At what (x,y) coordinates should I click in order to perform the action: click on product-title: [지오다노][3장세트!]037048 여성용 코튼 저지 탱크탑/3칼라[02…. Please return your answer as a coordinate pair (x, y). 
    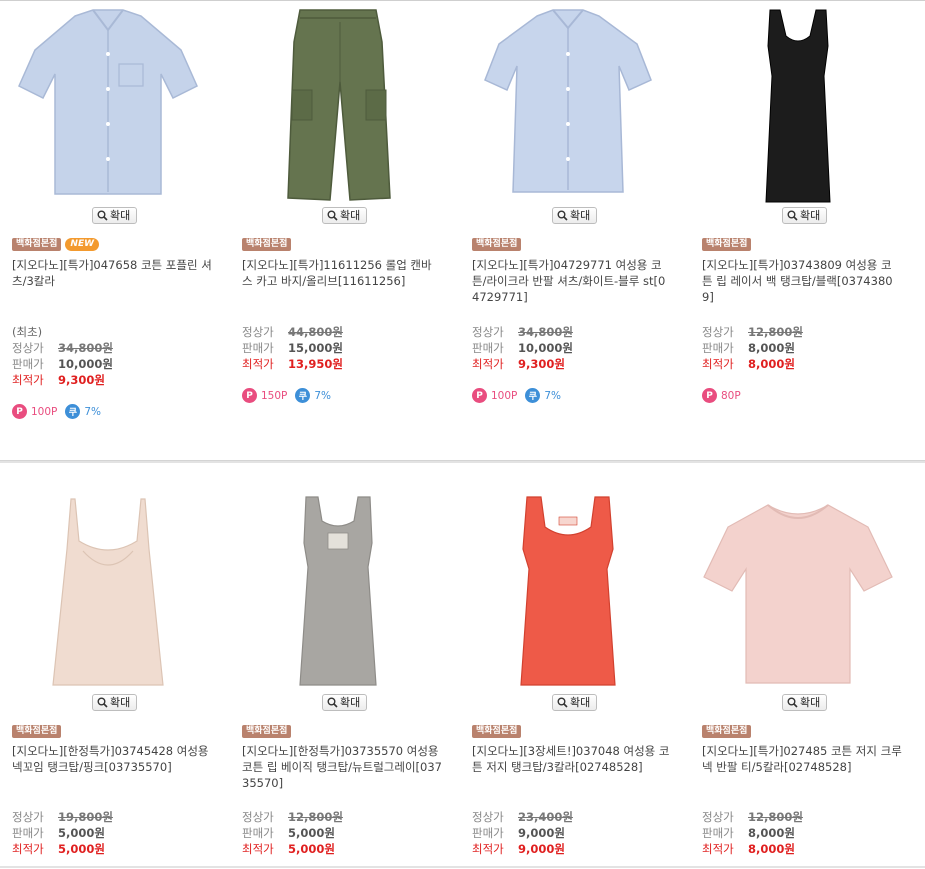
    Looking at the image, I should click on (572, 759).